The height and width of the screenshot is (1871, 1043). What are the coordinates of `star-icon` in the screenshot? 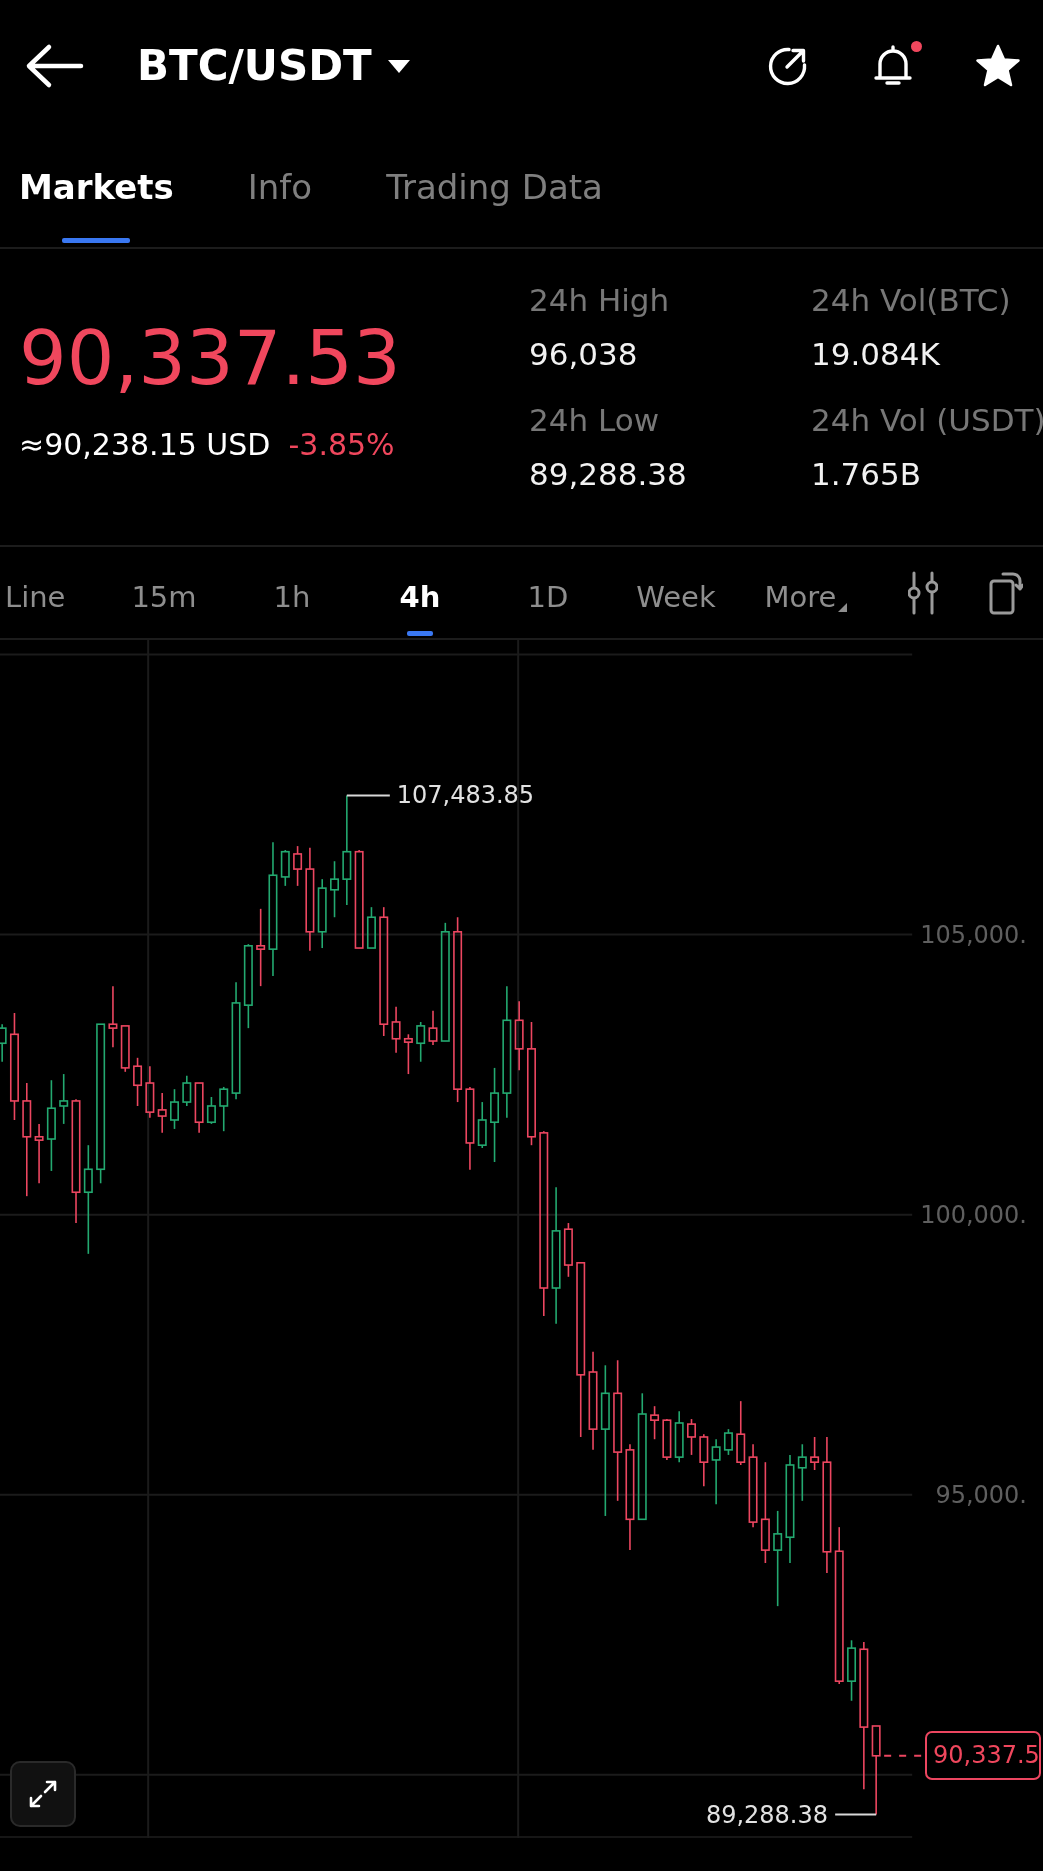 It's located at (998, 66).